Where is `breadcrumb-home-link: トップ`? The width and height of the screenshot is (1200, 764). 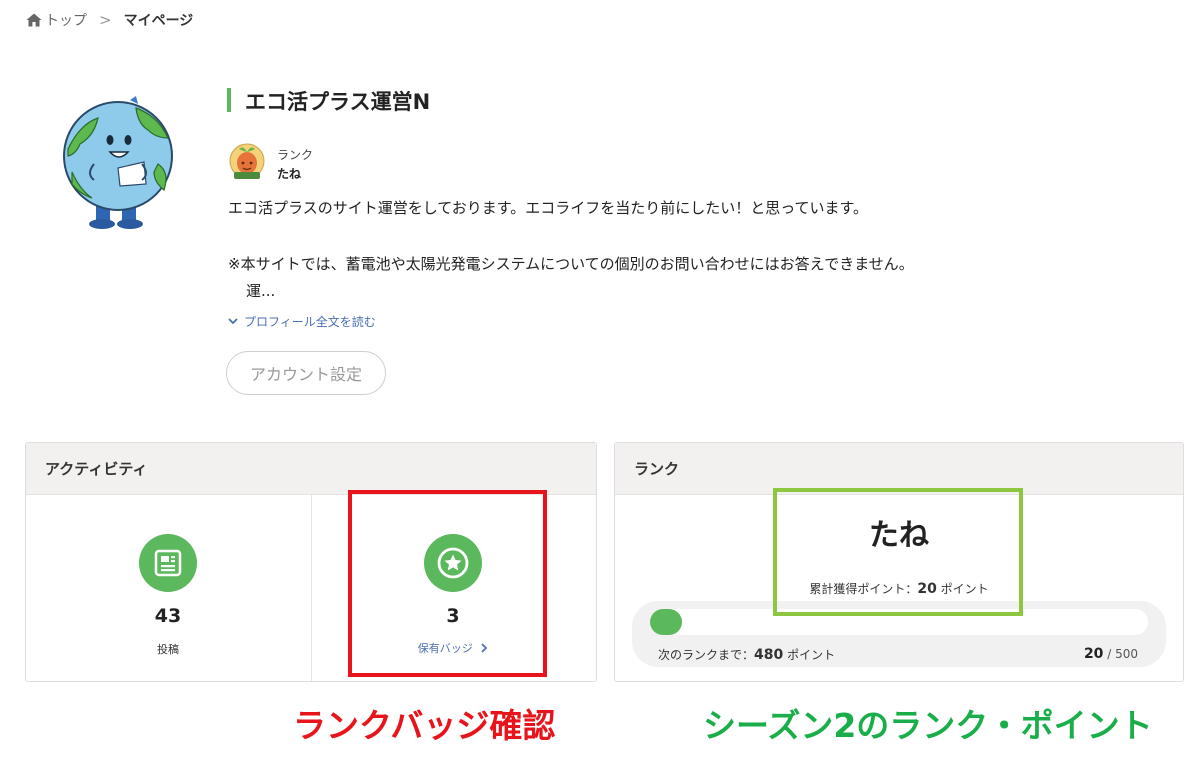 breadcrumb-home-link: トップ is located at coordinates (56, 20).